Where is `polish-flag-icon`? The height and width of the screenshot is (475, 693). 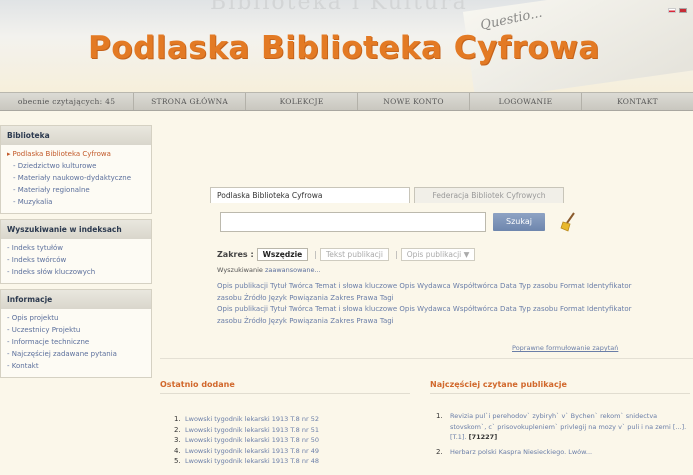
polish-flag-icon is located at coordinates (672, 10).